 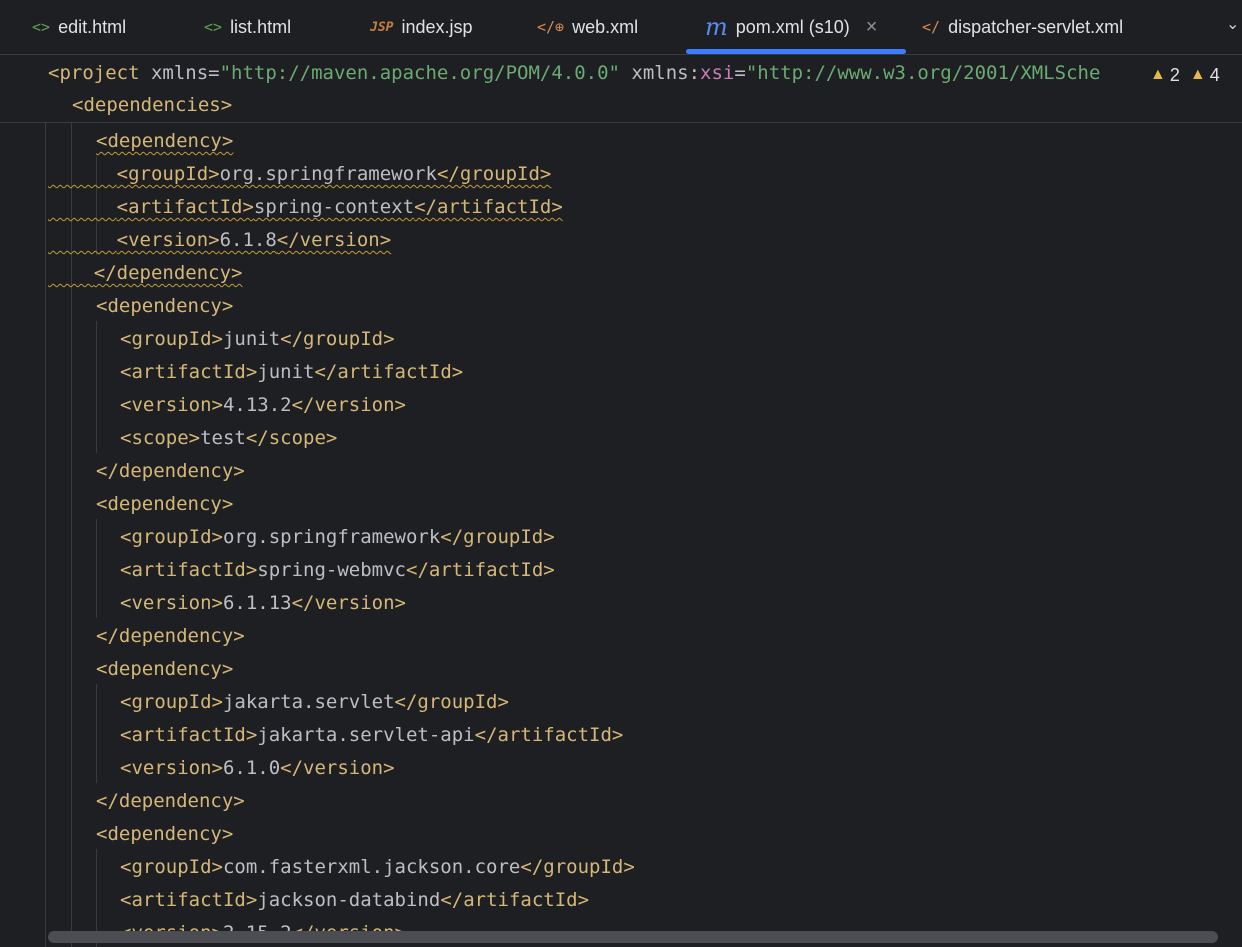 I want to click on xmlns-attr: xmlns=, so click(x=179, y=73).